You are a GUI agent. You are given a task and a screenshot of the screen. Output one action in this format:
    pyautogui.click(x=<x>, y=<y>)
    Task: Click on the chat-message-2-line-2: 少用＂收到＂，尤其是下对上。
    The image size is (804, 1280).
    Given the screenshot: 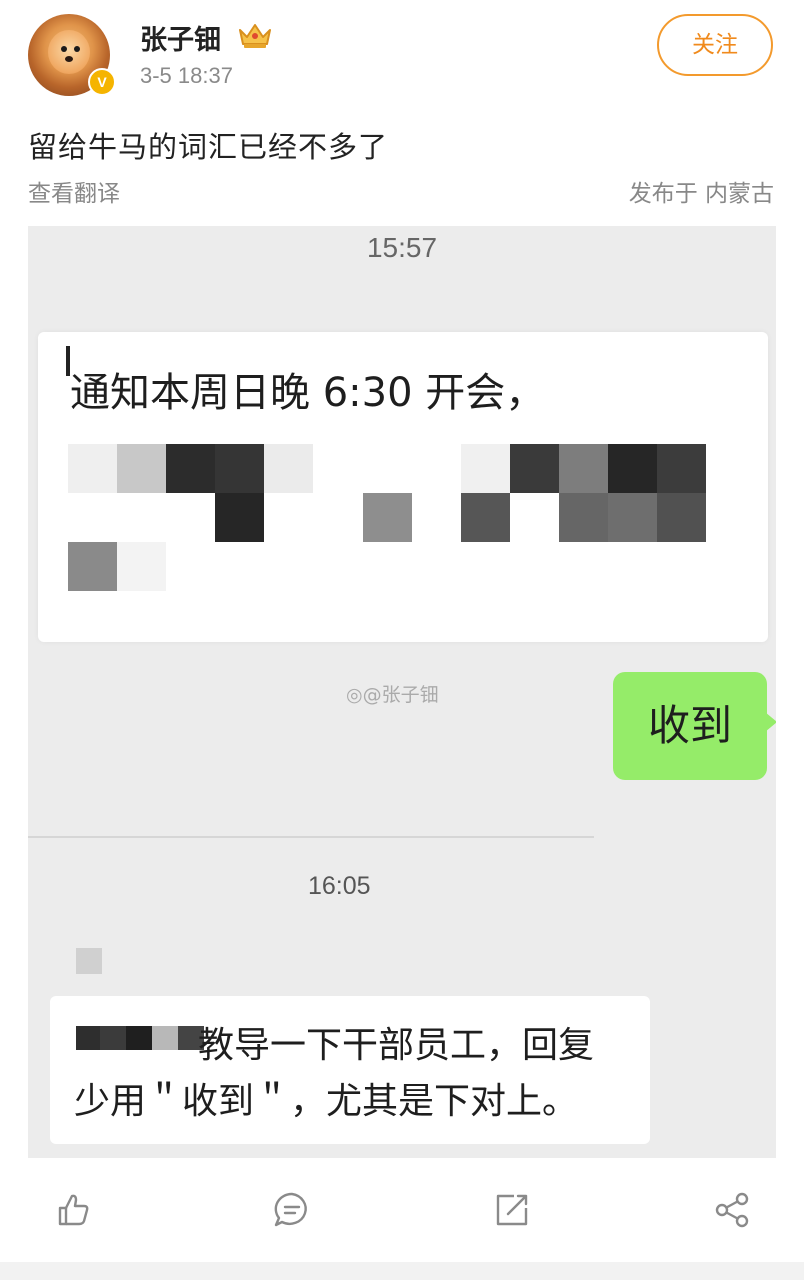 What is the action you would take?
    pyautogui.click(x=326, y=1101)
    